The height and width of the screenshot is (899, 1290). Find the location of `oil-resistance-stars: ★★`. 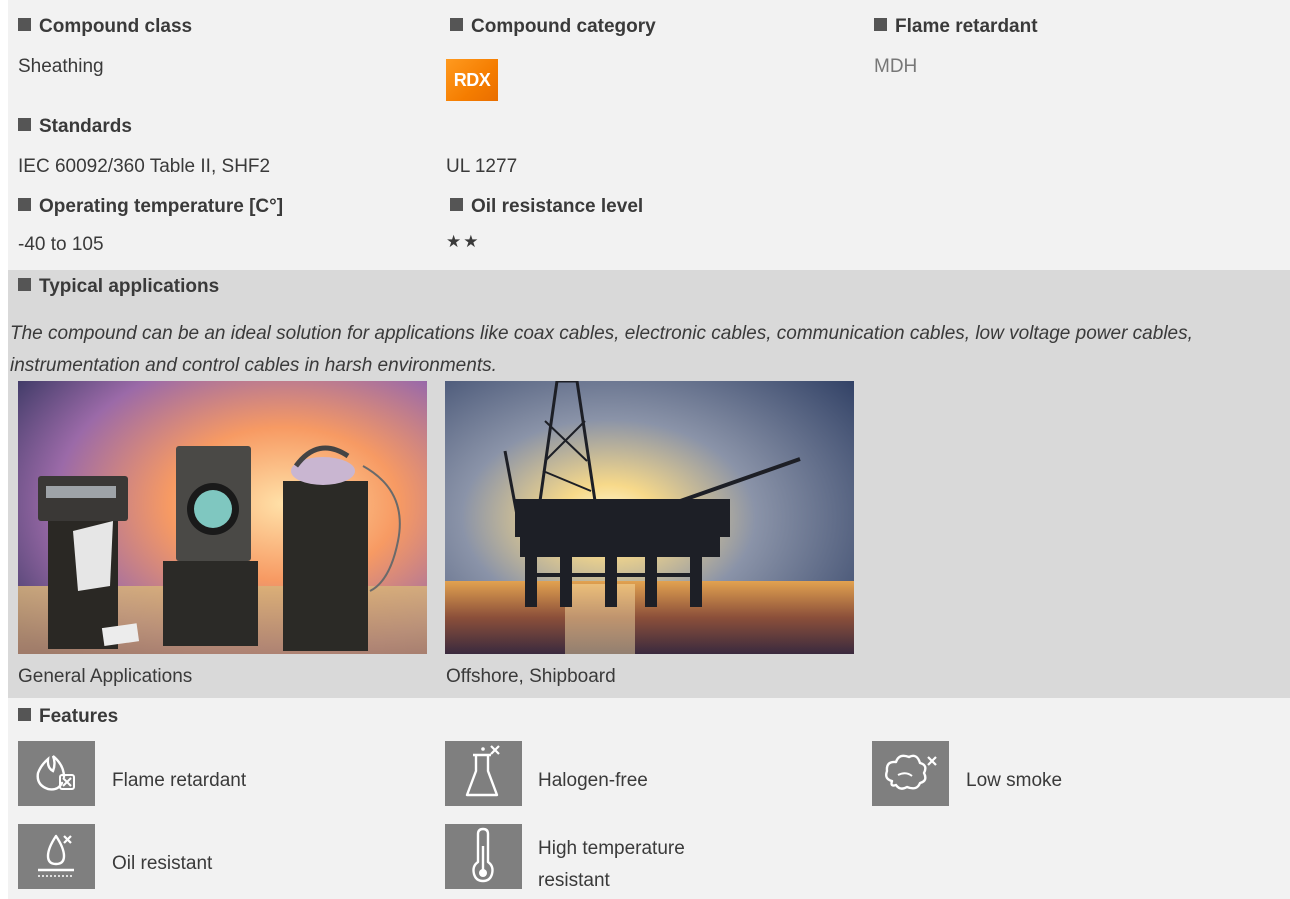

oil-resistance-stars: ★★ is located at coordinates (463, 241).